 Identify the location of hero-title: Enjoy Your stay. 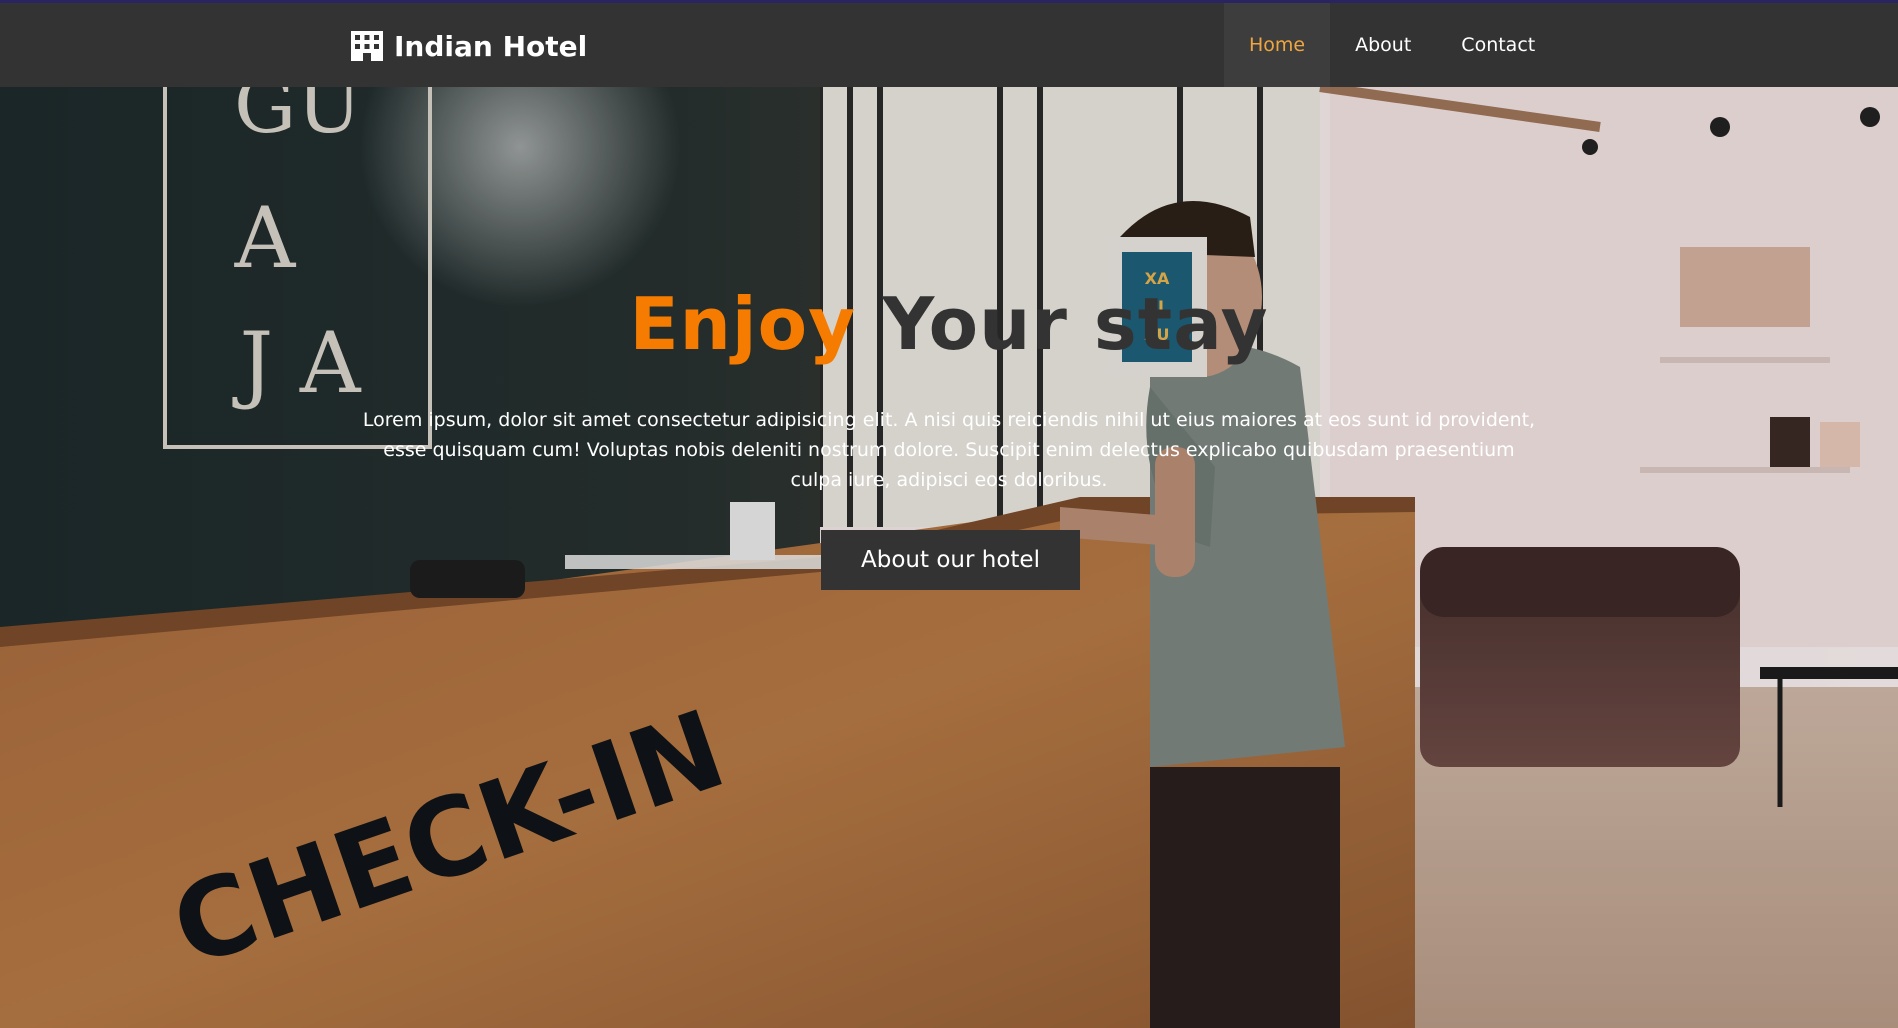
(949, 324).